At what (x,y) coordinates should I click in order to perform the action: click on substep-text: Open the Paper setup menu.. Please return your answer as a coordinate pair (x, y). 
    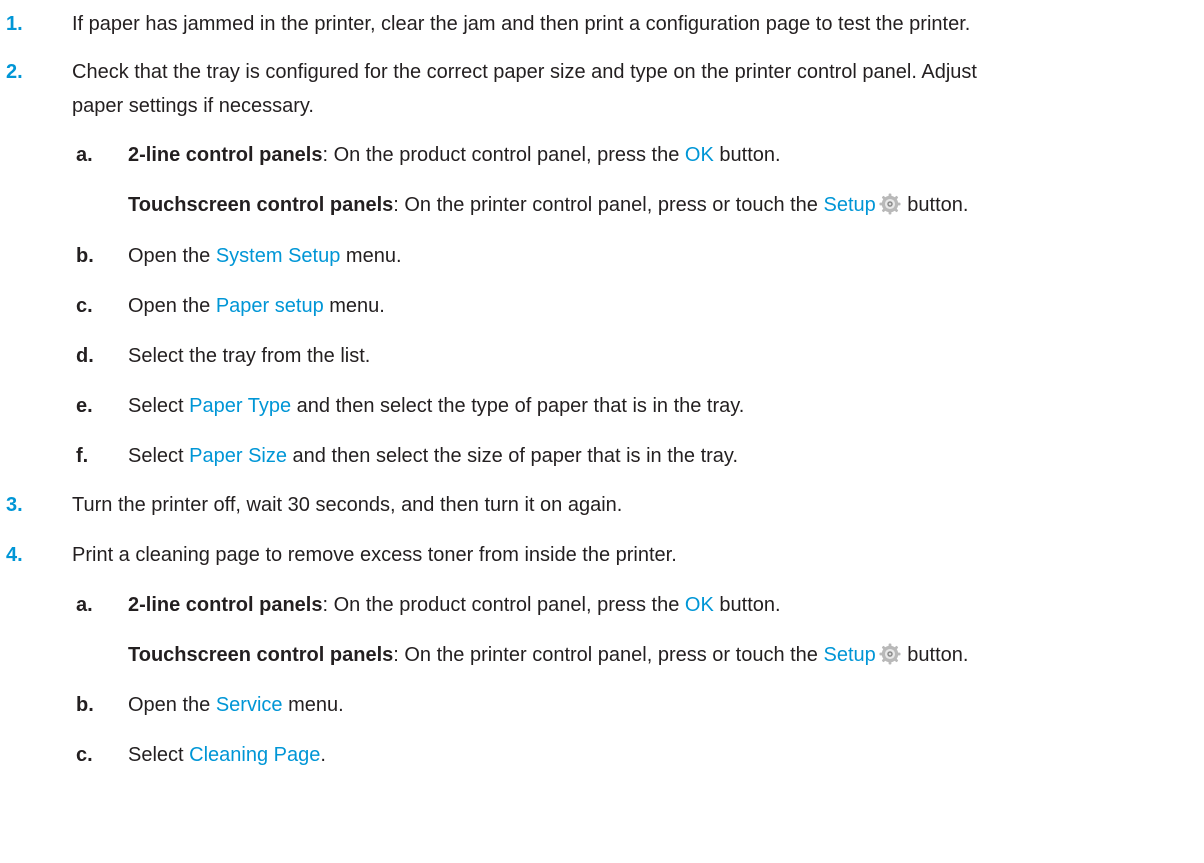
    Looking at the image, I should click on (256, 306).